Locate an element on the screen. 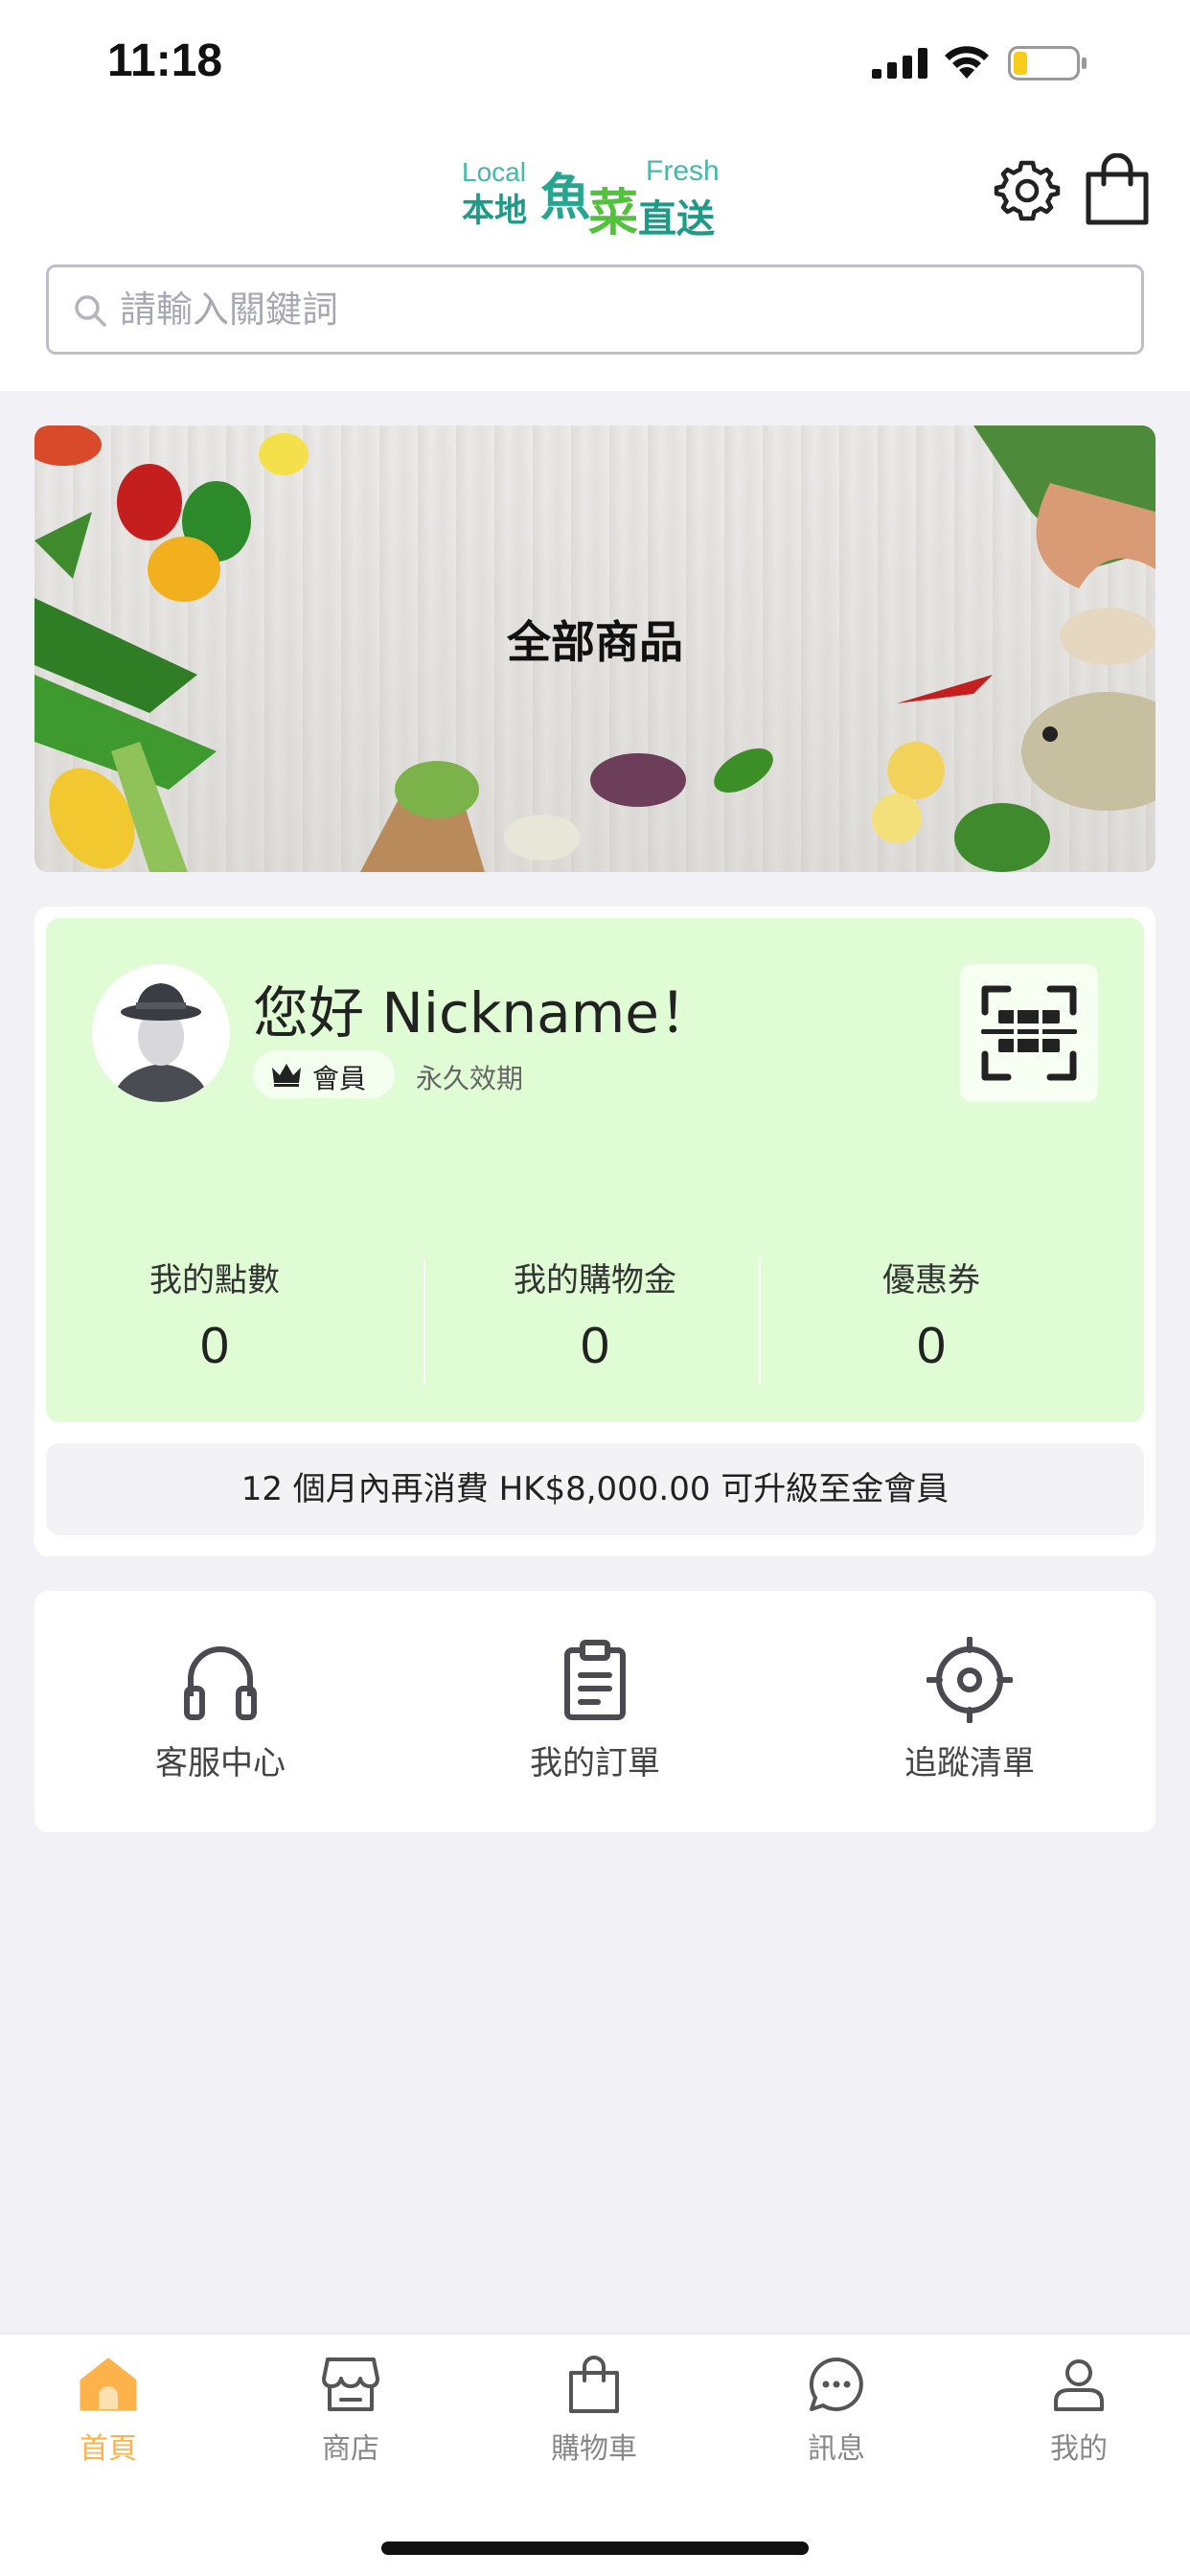 This screenshot has height=2576, width=1190. app-header: Local 本地 魚 菜 Fresh 直送 is located at coordinates (595, 191).